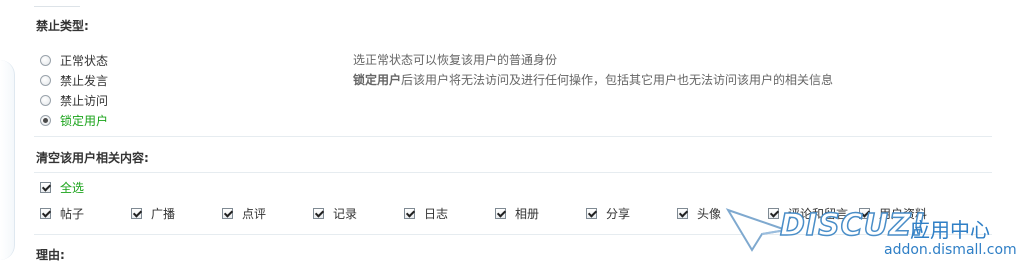  Describe the element at coordinates (254, 213) in the screenshot. I see `label-comments: 点评` at that location.